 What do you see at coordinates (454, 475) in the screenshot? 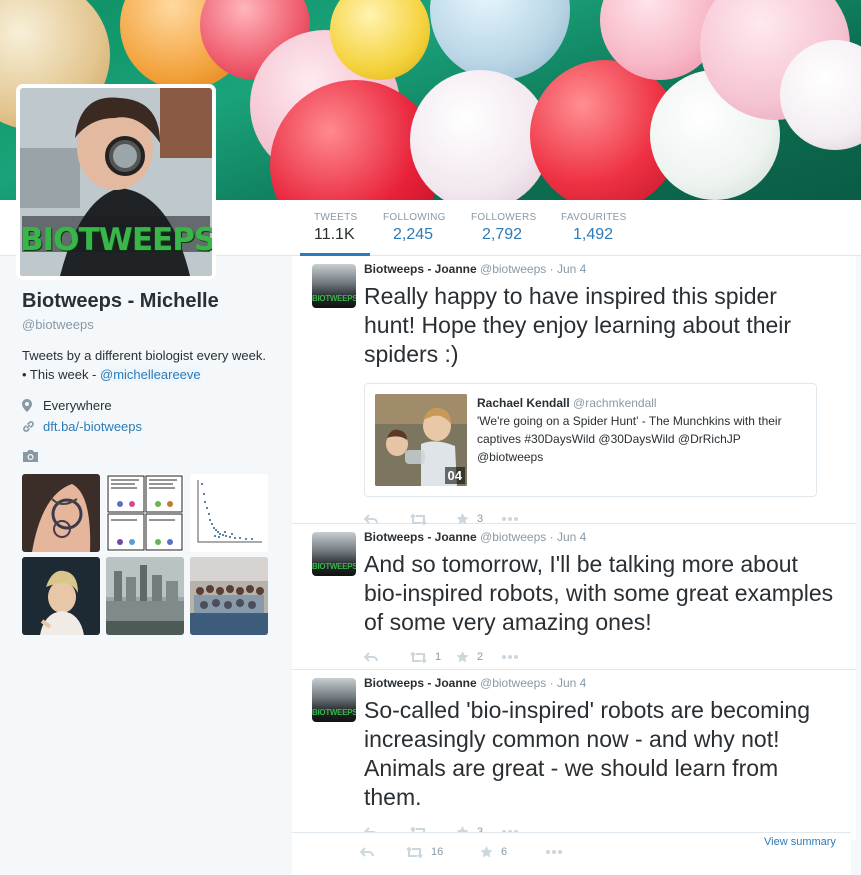
I see `quoted-image-overlay-text: 04` at bounding box center [454, 475].